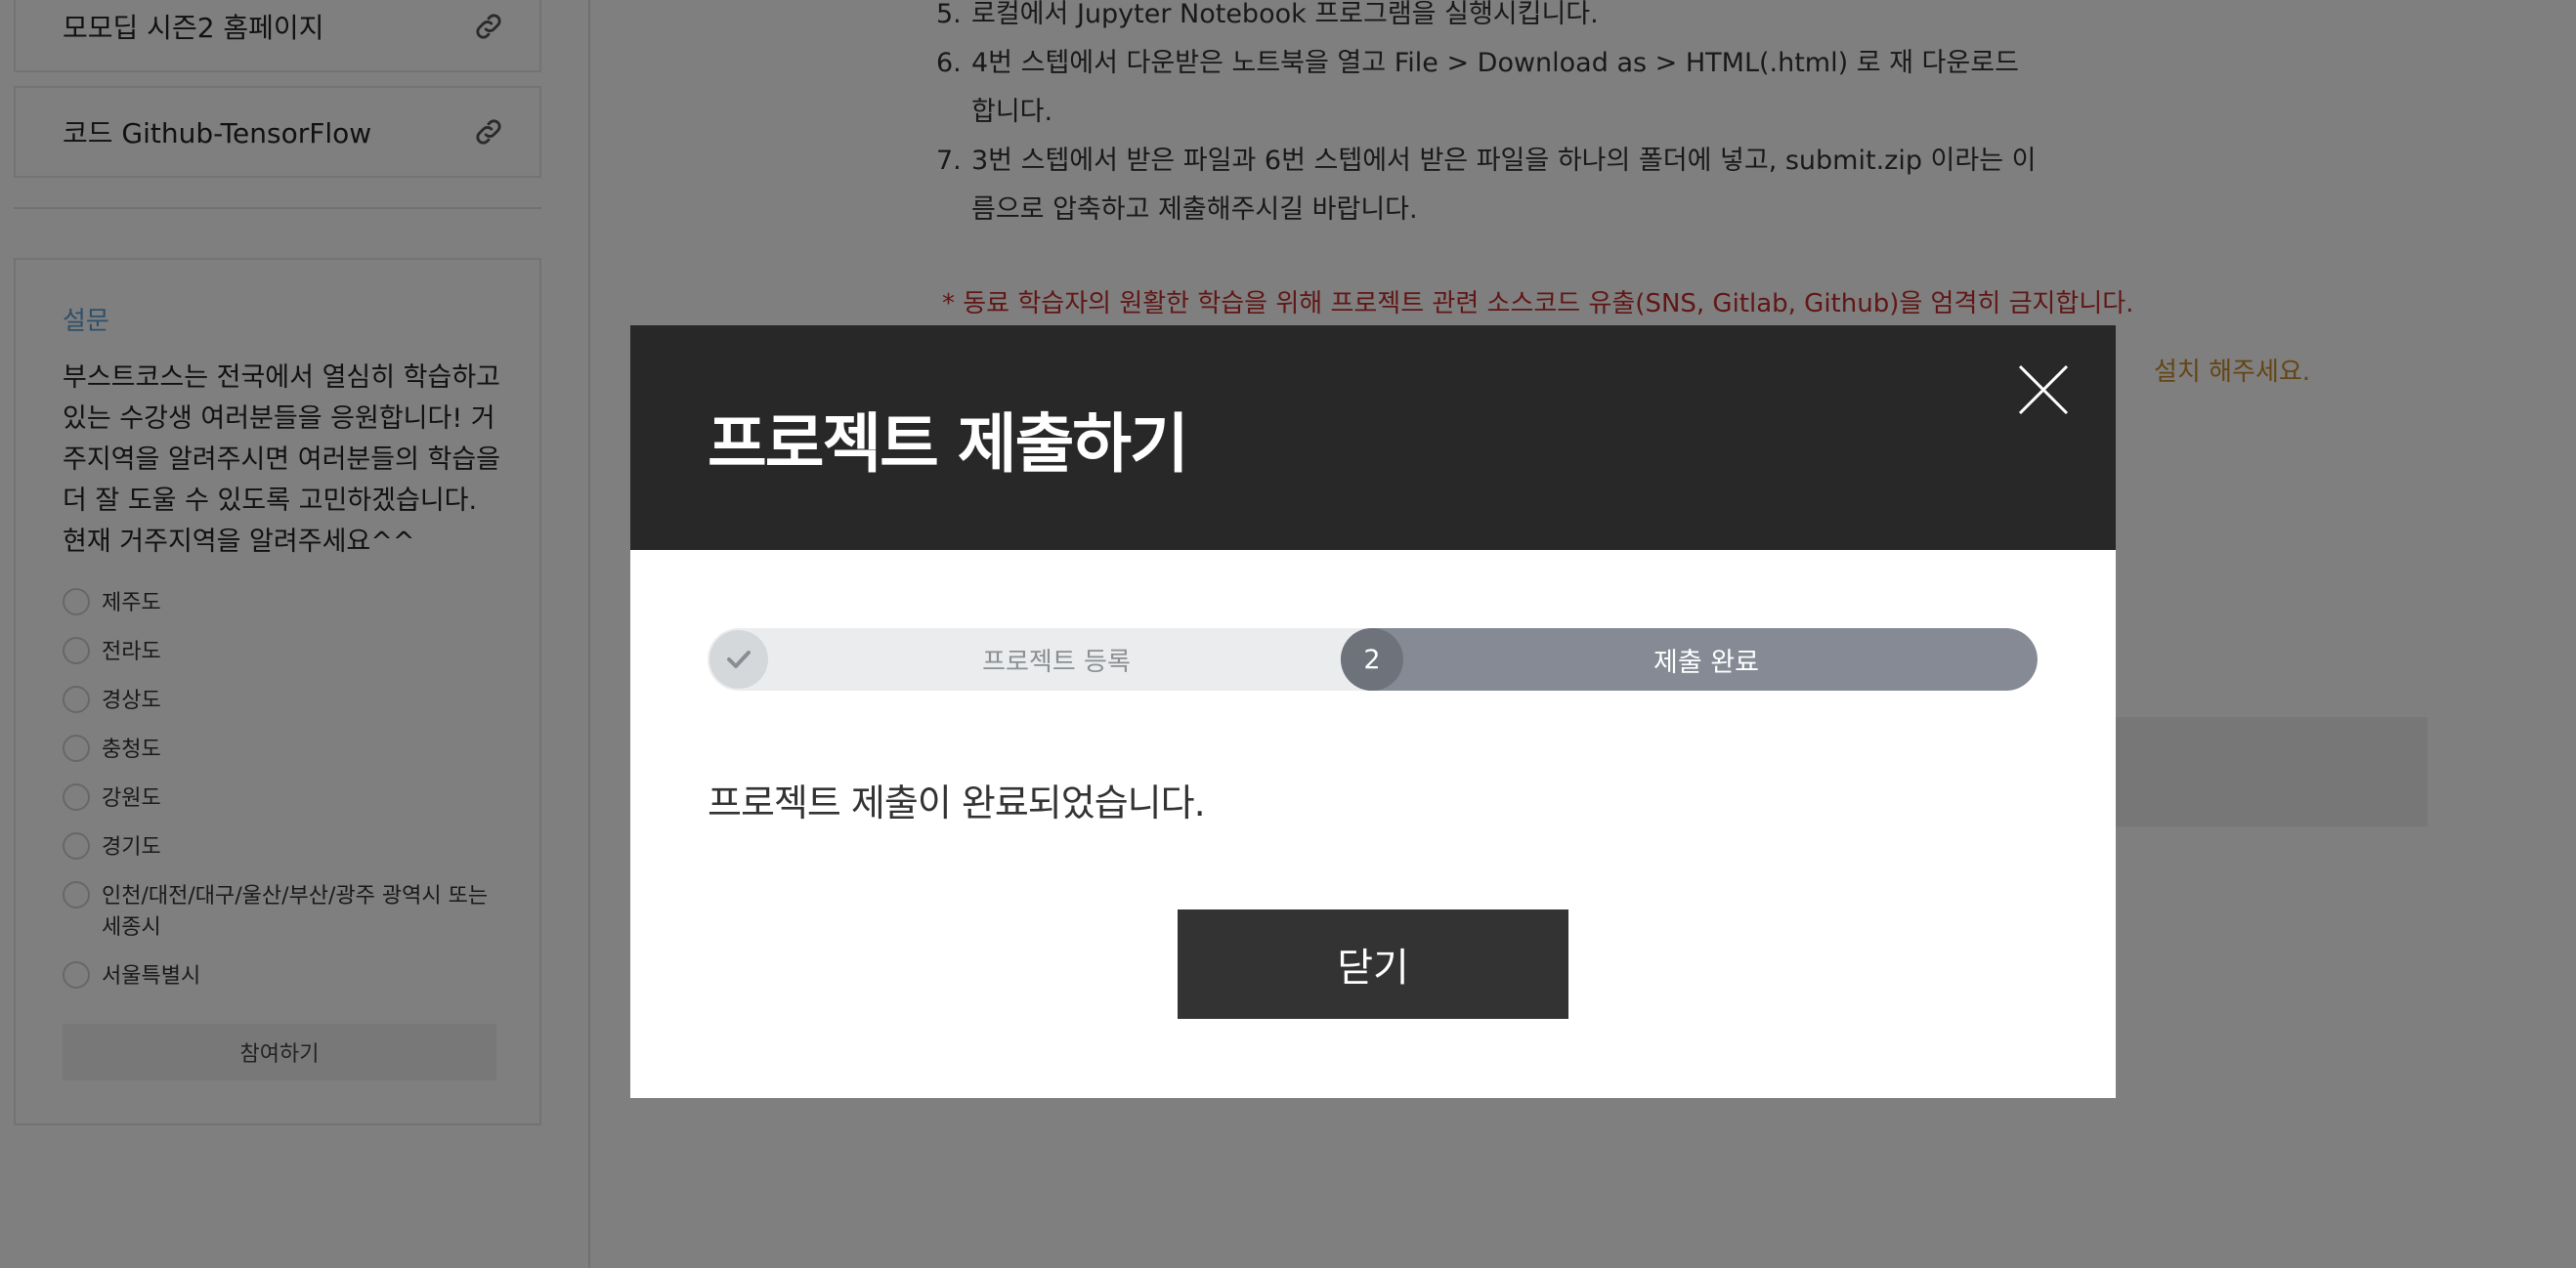  I want to click on progress-stepper: 프로젝트 등록 2 제출 완료, so click(1373, 660).